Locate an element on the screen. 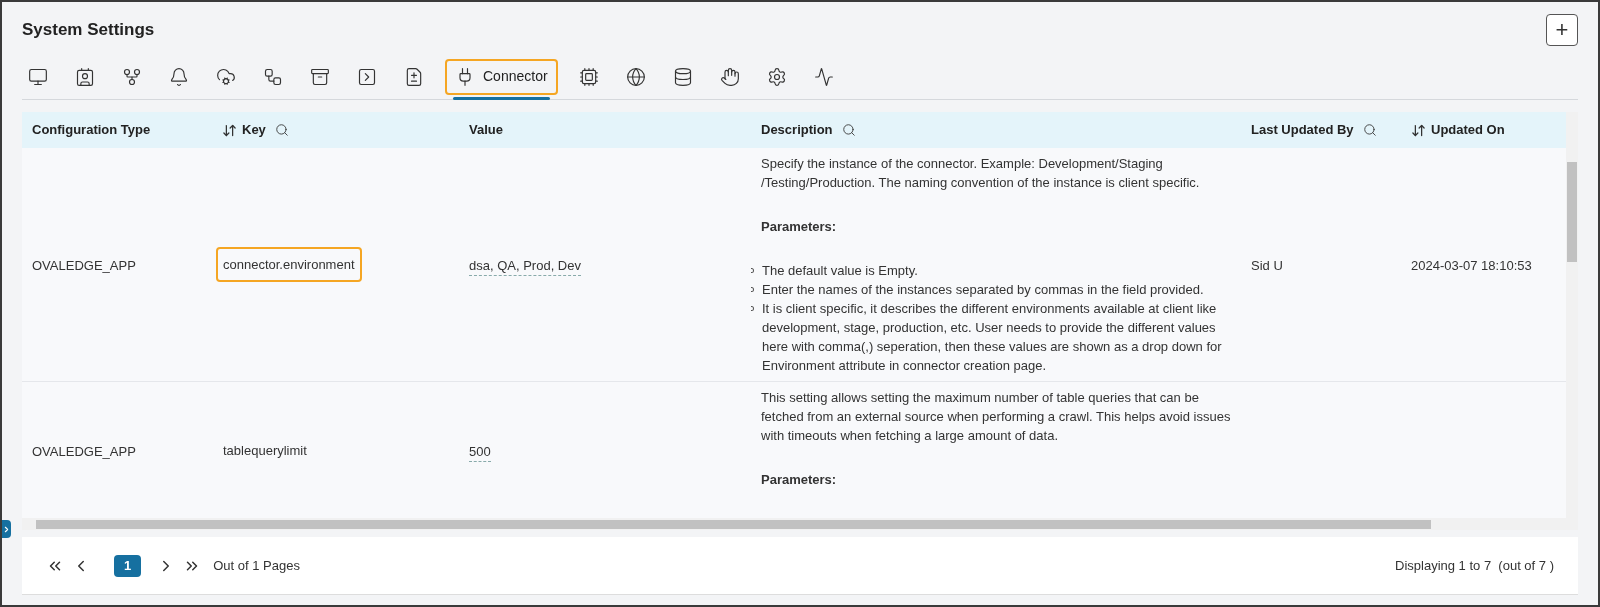 This screenshot has width=1600, height=607. chip-icon is located at coordinates (588, 76).